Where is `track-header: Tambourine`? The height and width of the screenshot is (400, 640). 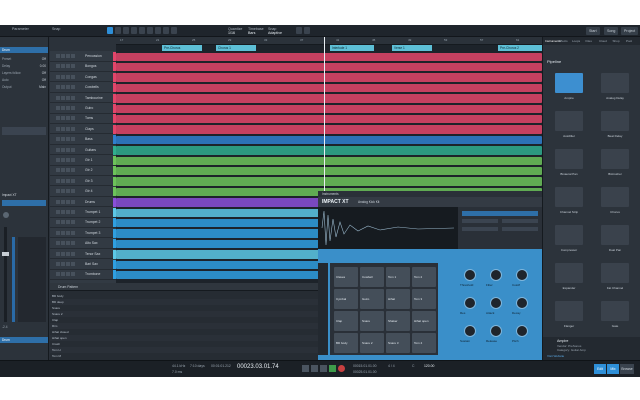 track-header: Tambourine is located at coordinates (83, 98).